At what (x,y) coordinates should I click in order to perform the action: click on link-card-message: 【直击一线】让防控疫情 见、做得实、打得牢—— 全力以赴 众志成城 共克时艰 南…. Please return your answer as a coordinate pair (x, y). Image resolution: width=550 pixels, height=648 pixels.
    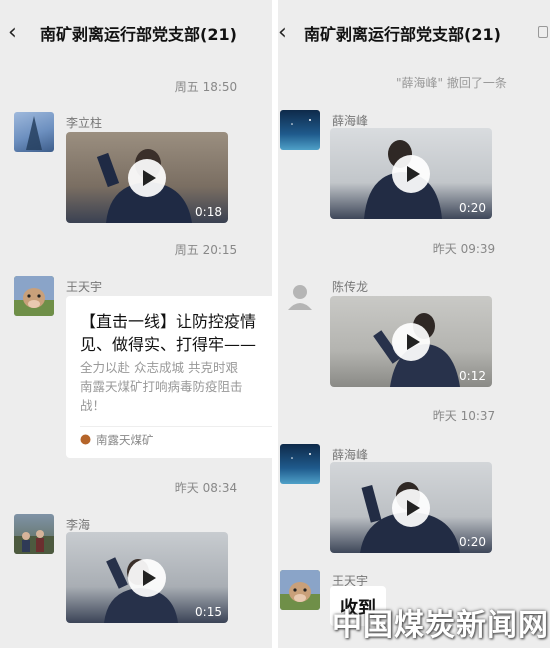
    Looking at the image, I should click on (169, 377).